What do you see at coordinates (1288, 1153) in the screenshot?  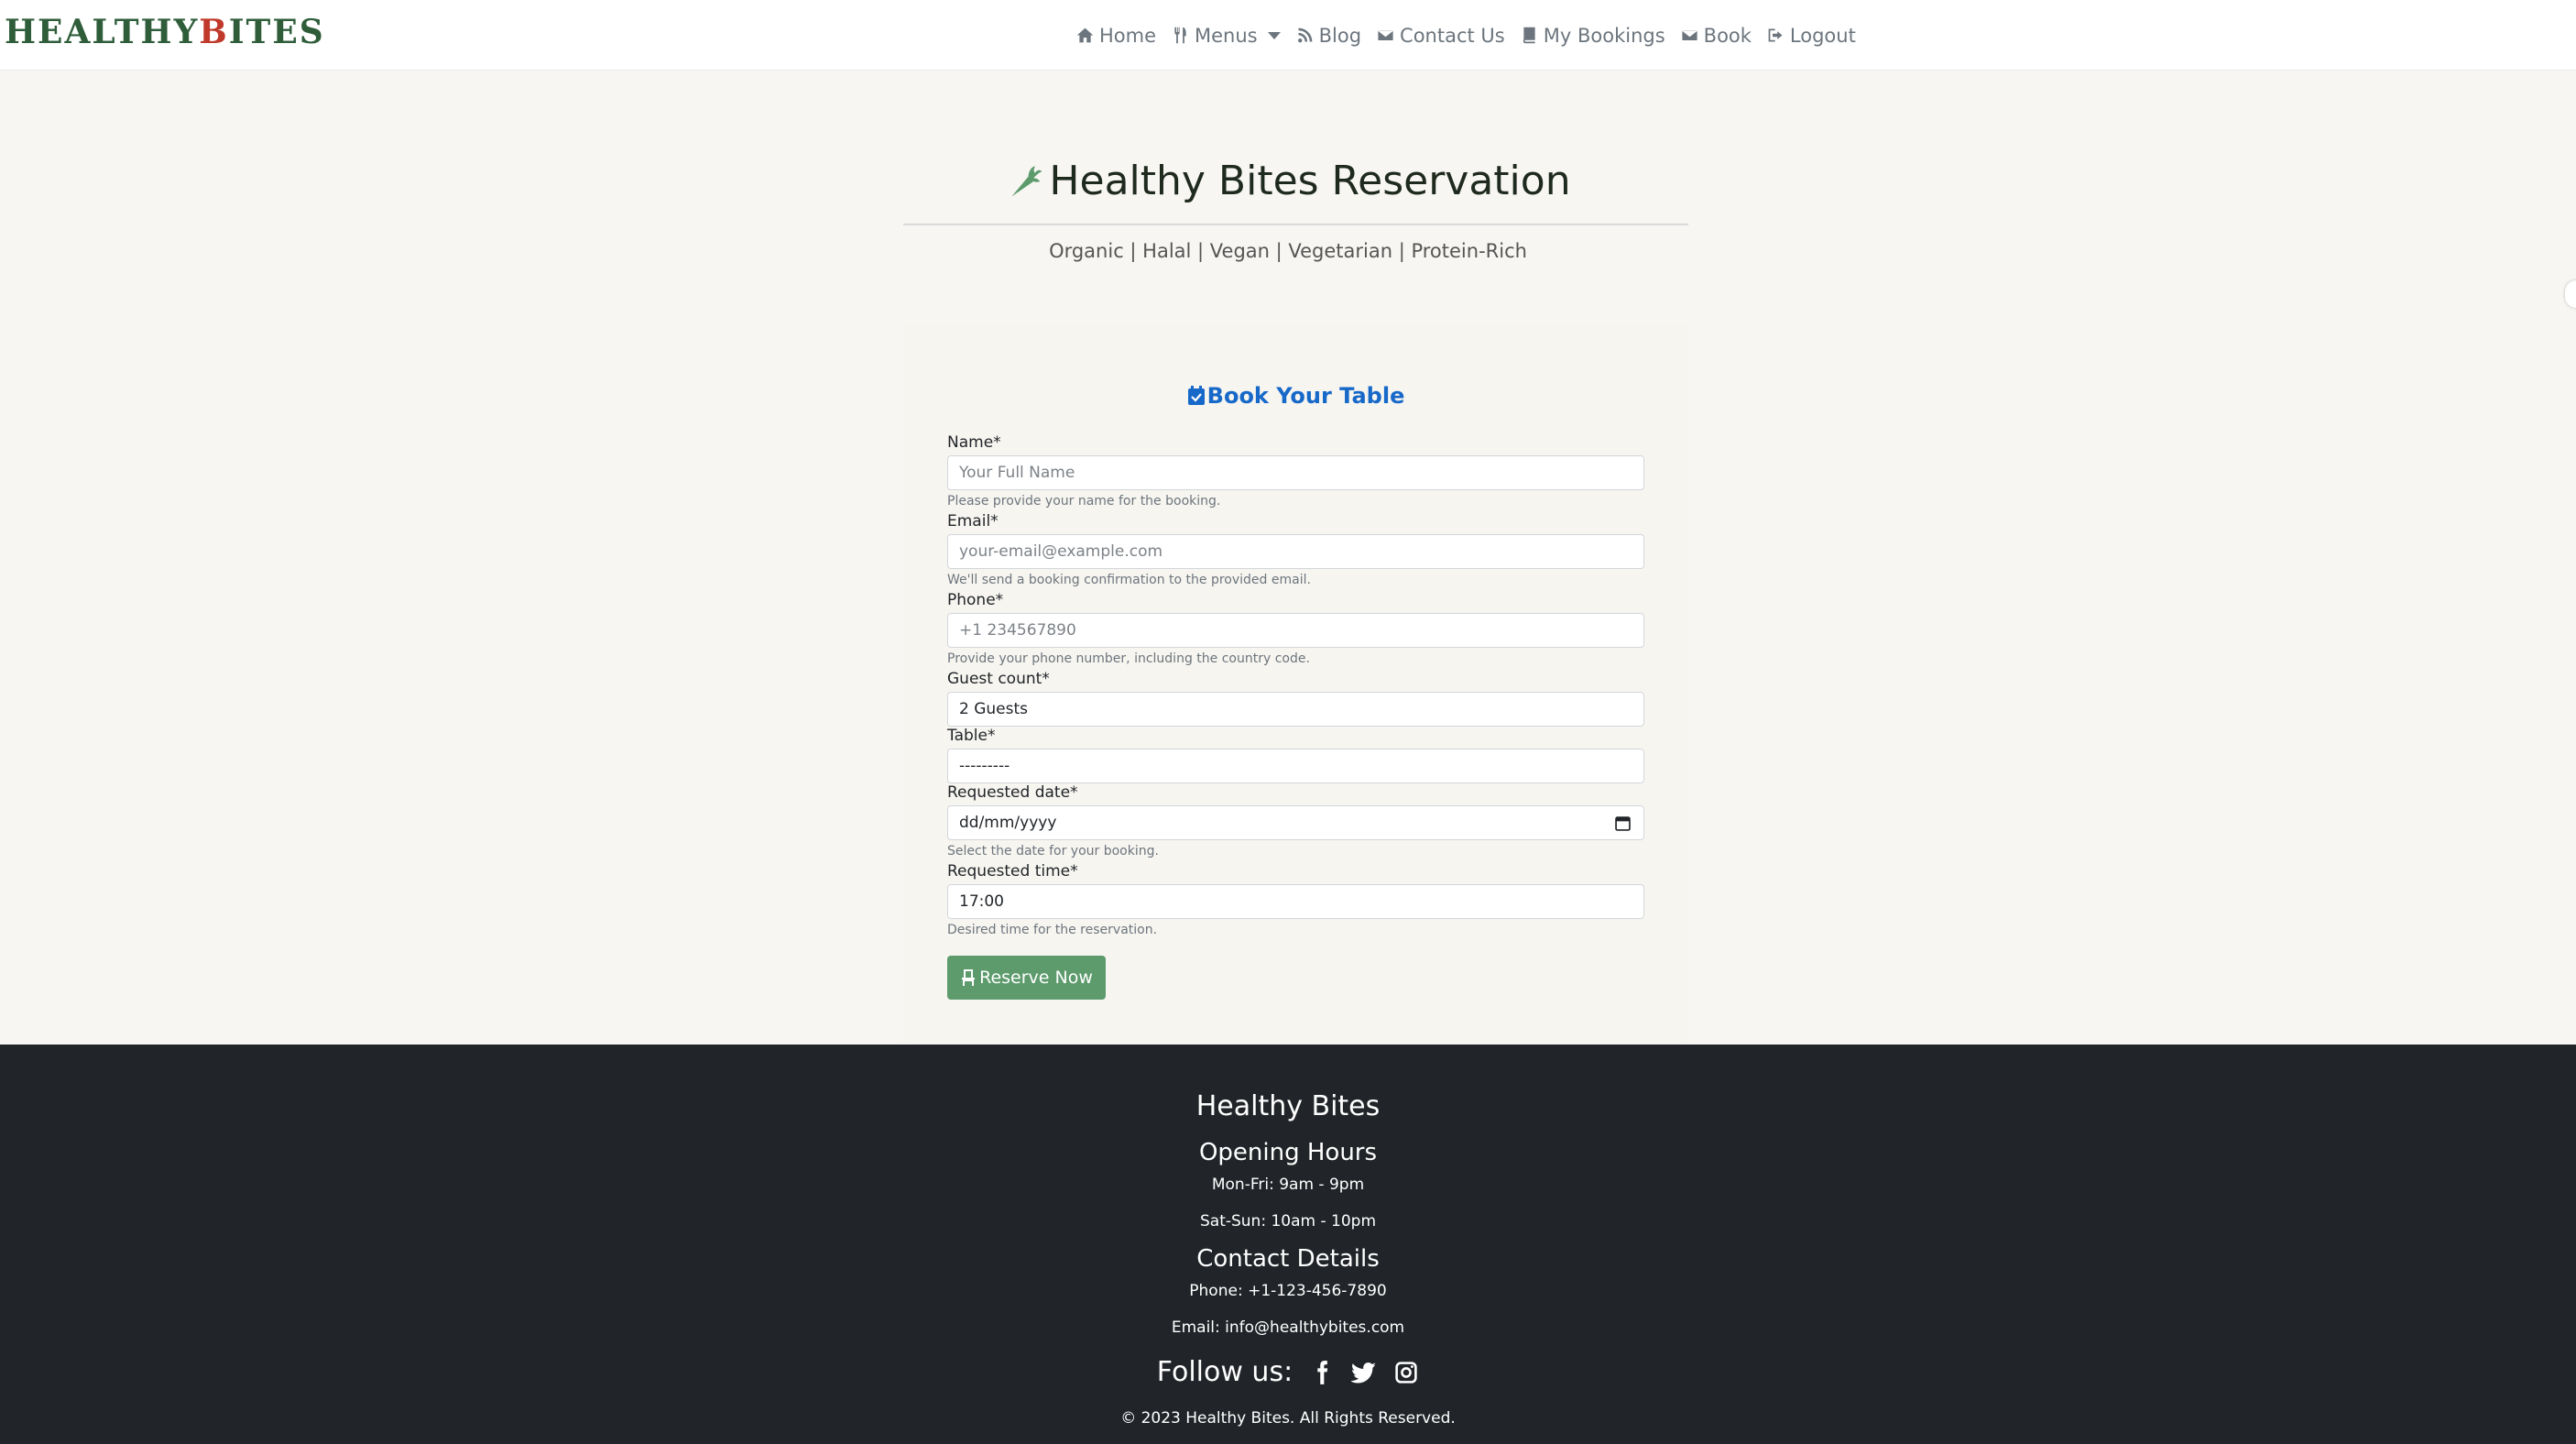 I see `opening-hours-heading: Opening Hours` at bounding box center [1288, 1153].